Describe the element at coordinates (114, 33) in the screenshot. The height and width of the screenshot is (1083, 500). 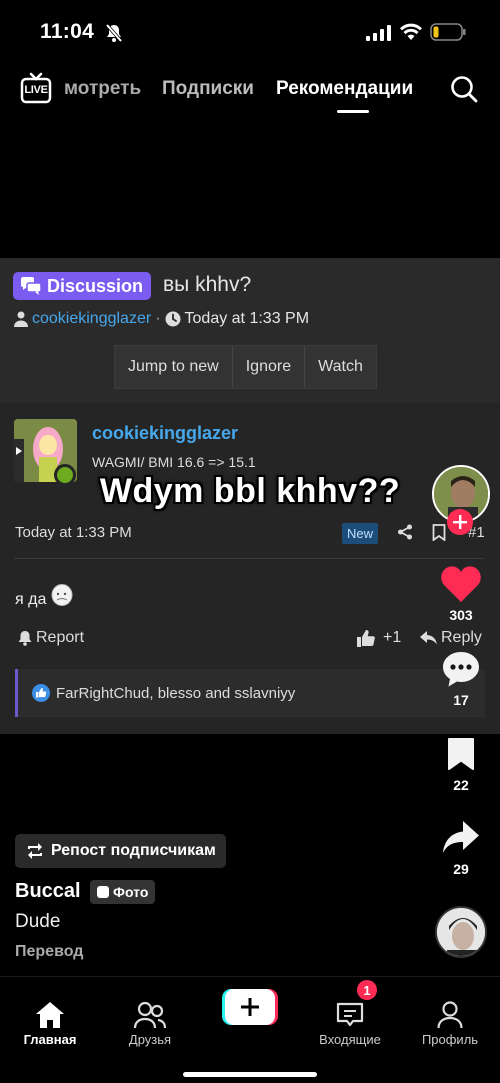
I see `bell-slash-icon` at that location.